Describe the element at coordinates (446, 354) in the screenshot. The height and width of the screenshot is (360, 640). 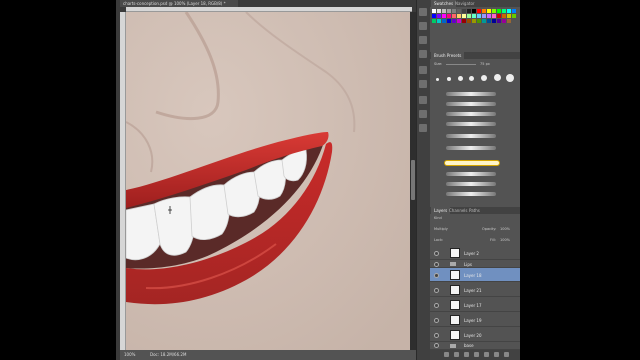
I see `link-layers-icon` at that location.